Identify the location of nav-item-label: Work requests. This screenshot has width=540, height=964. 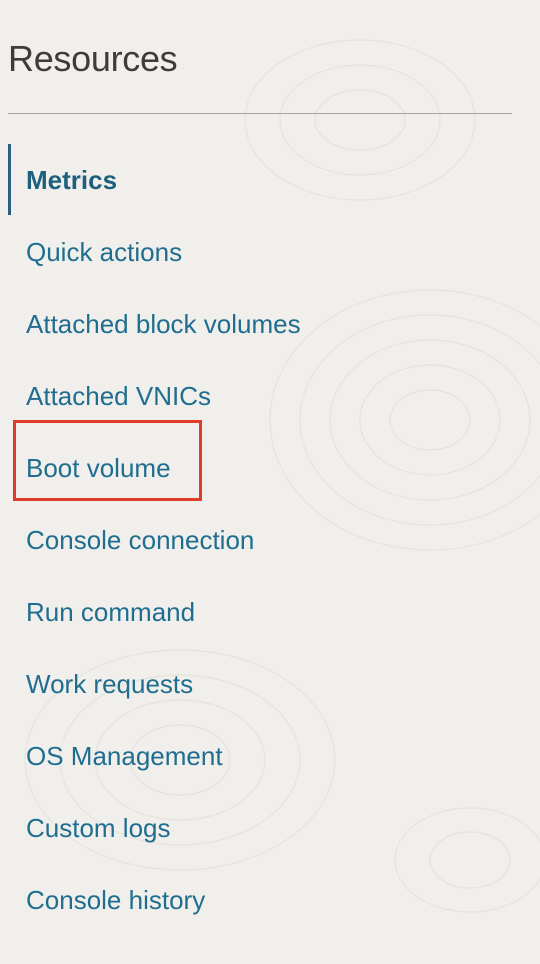
(110, 683).